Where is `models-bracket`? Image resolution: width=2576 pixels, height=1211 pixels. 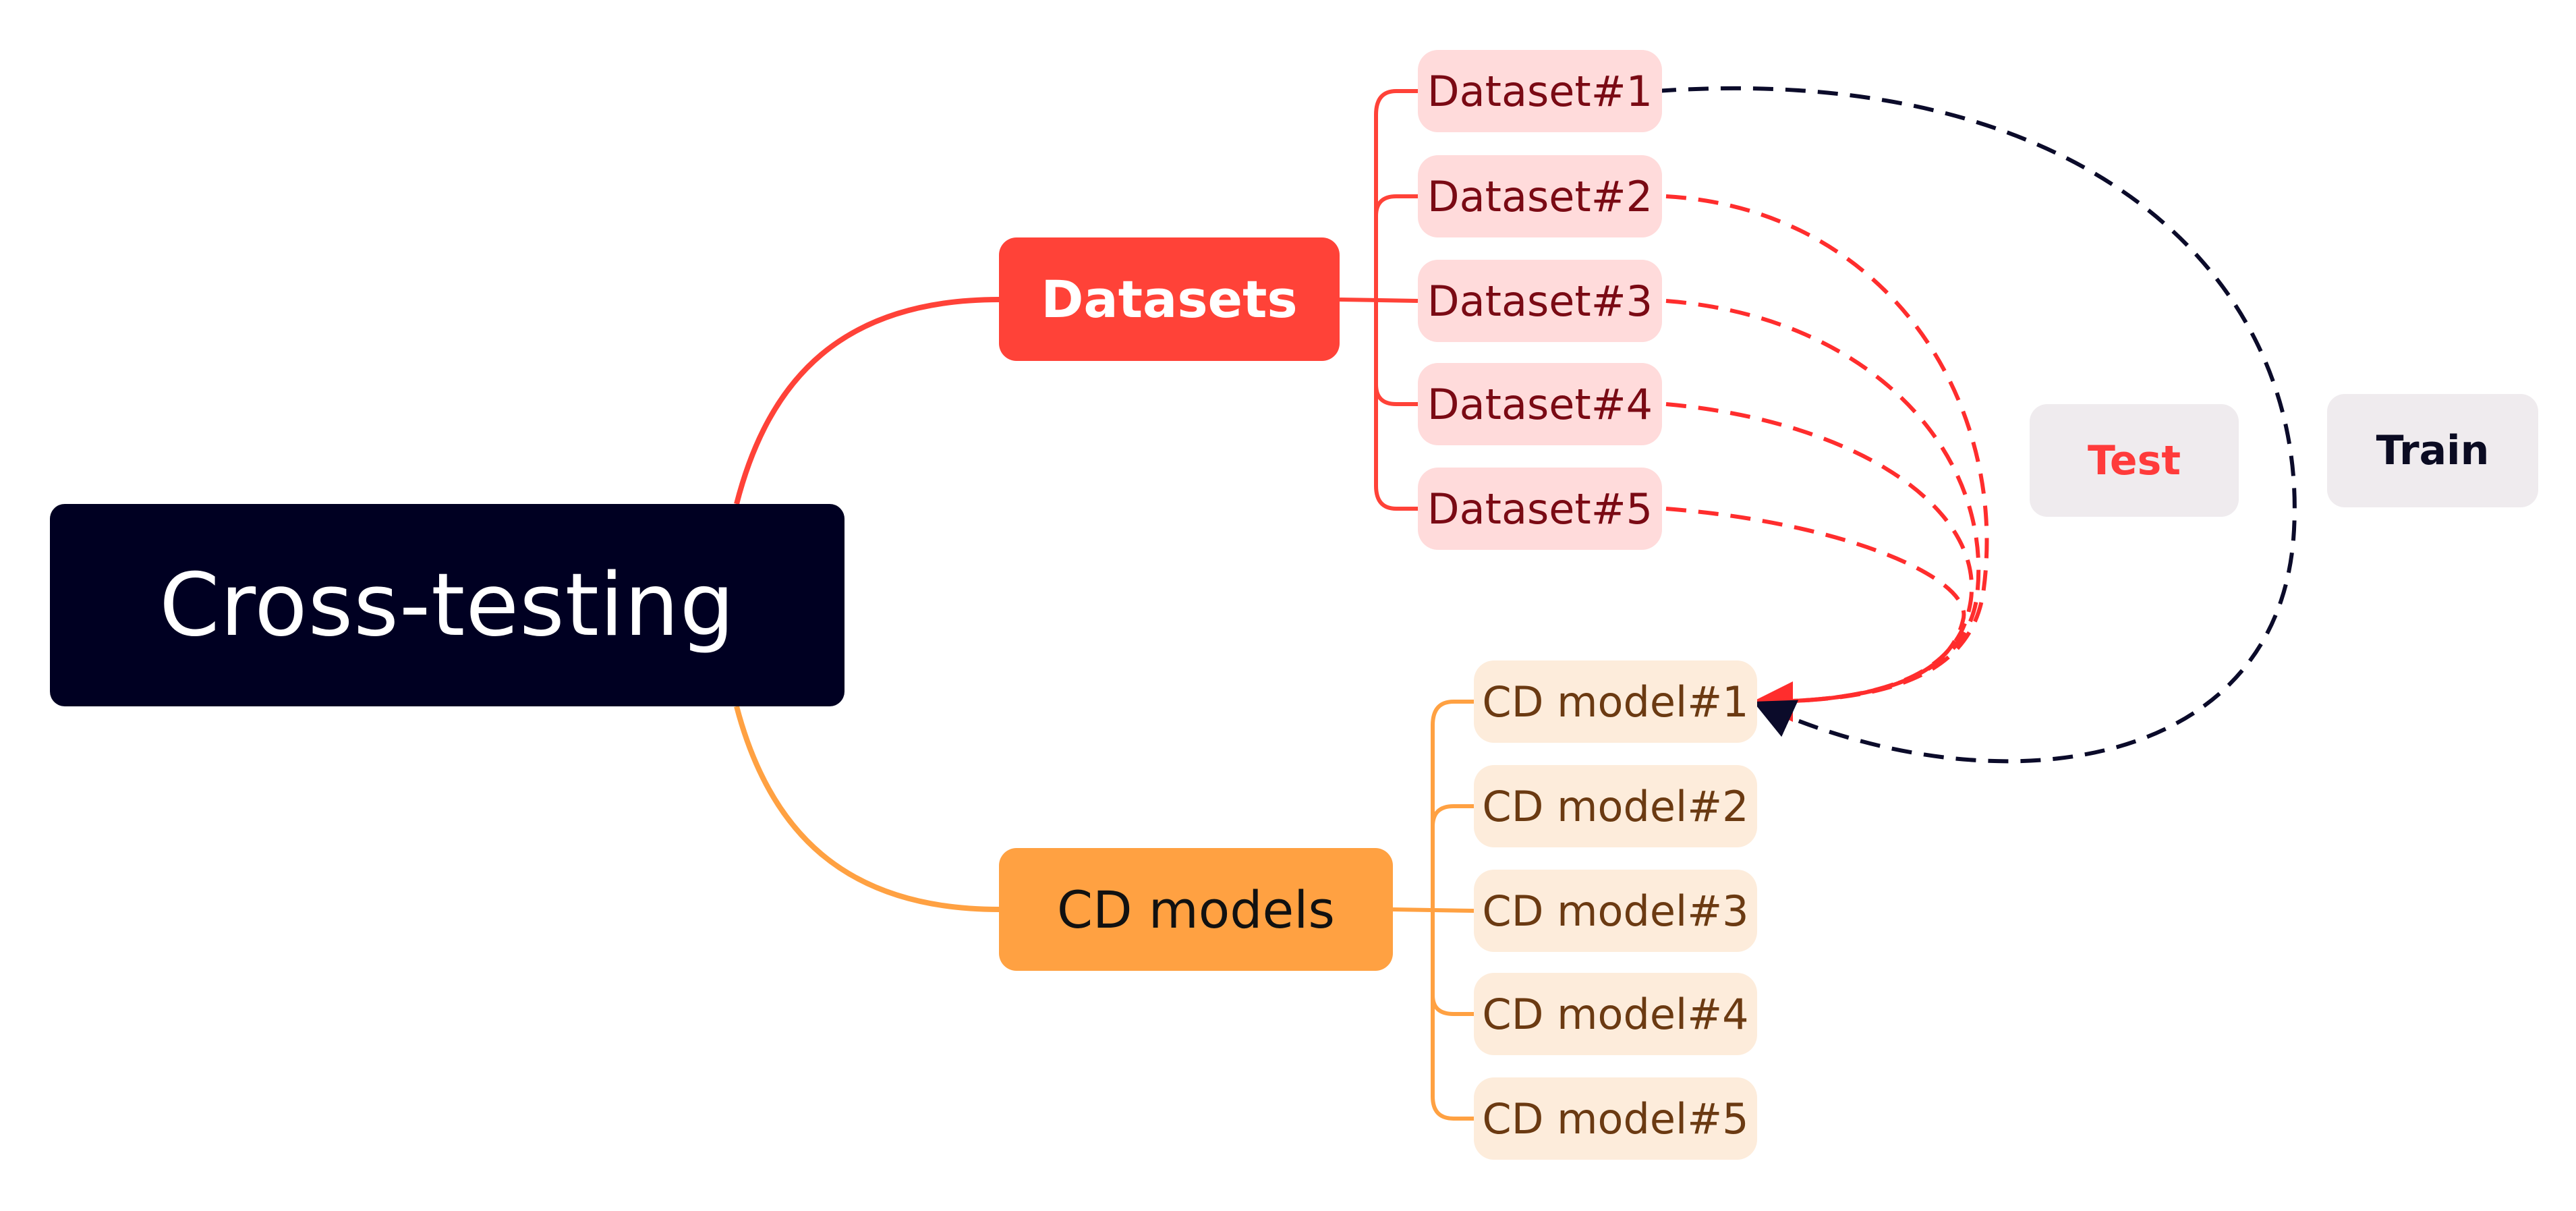 models-bracket is located at coordinates (1433, 911).